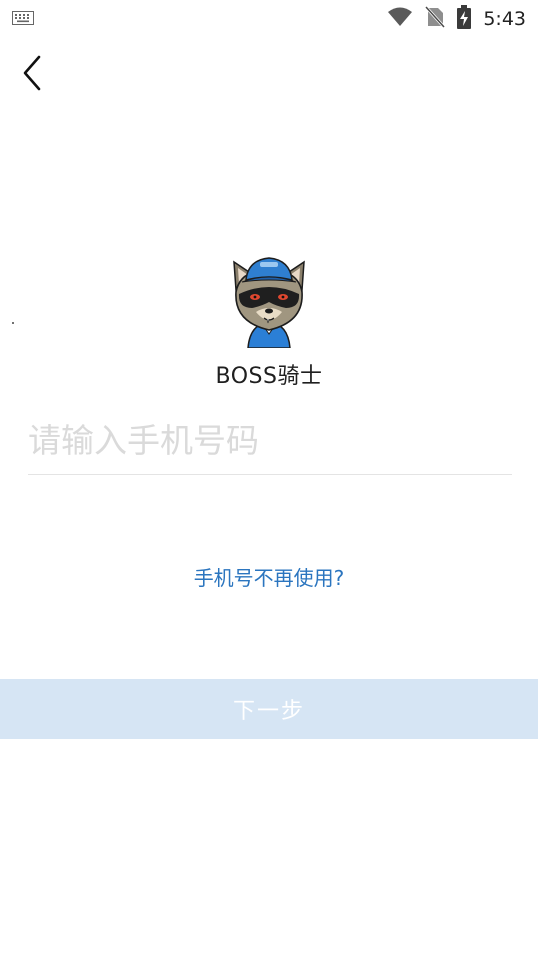 The width and height of the screenshot is (538, 960). What do you see at coordinates (269, 376) in the screenshot?
I see `app-name: BOSS骑士` at bounding box center [269, 376].